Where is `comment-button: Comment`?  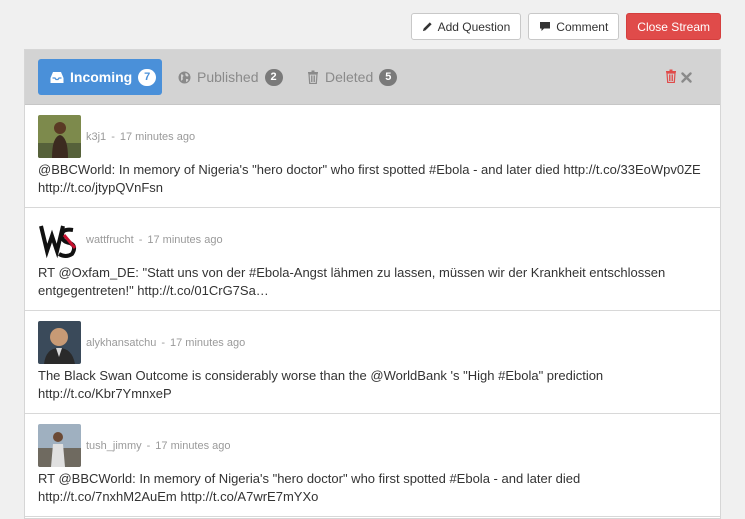 comment-button: Comment is located at coordinates (574, 26).